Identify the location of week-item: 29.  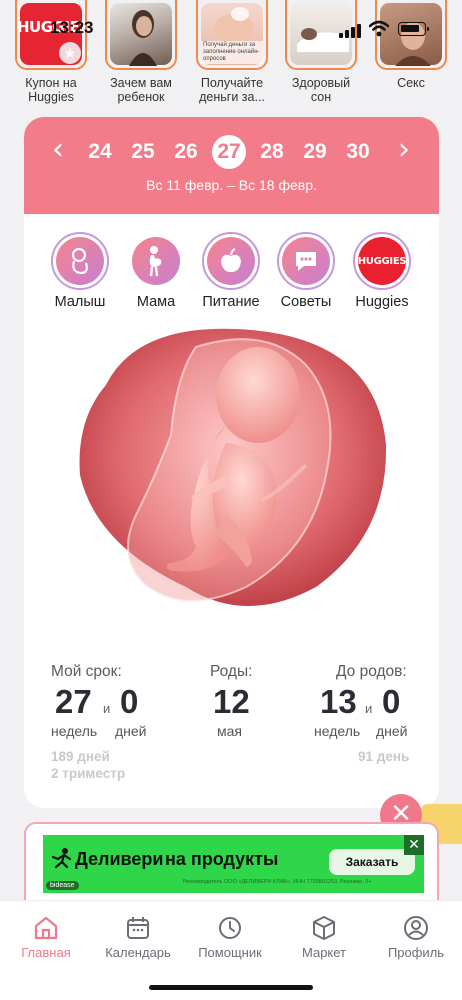
(315, 152).